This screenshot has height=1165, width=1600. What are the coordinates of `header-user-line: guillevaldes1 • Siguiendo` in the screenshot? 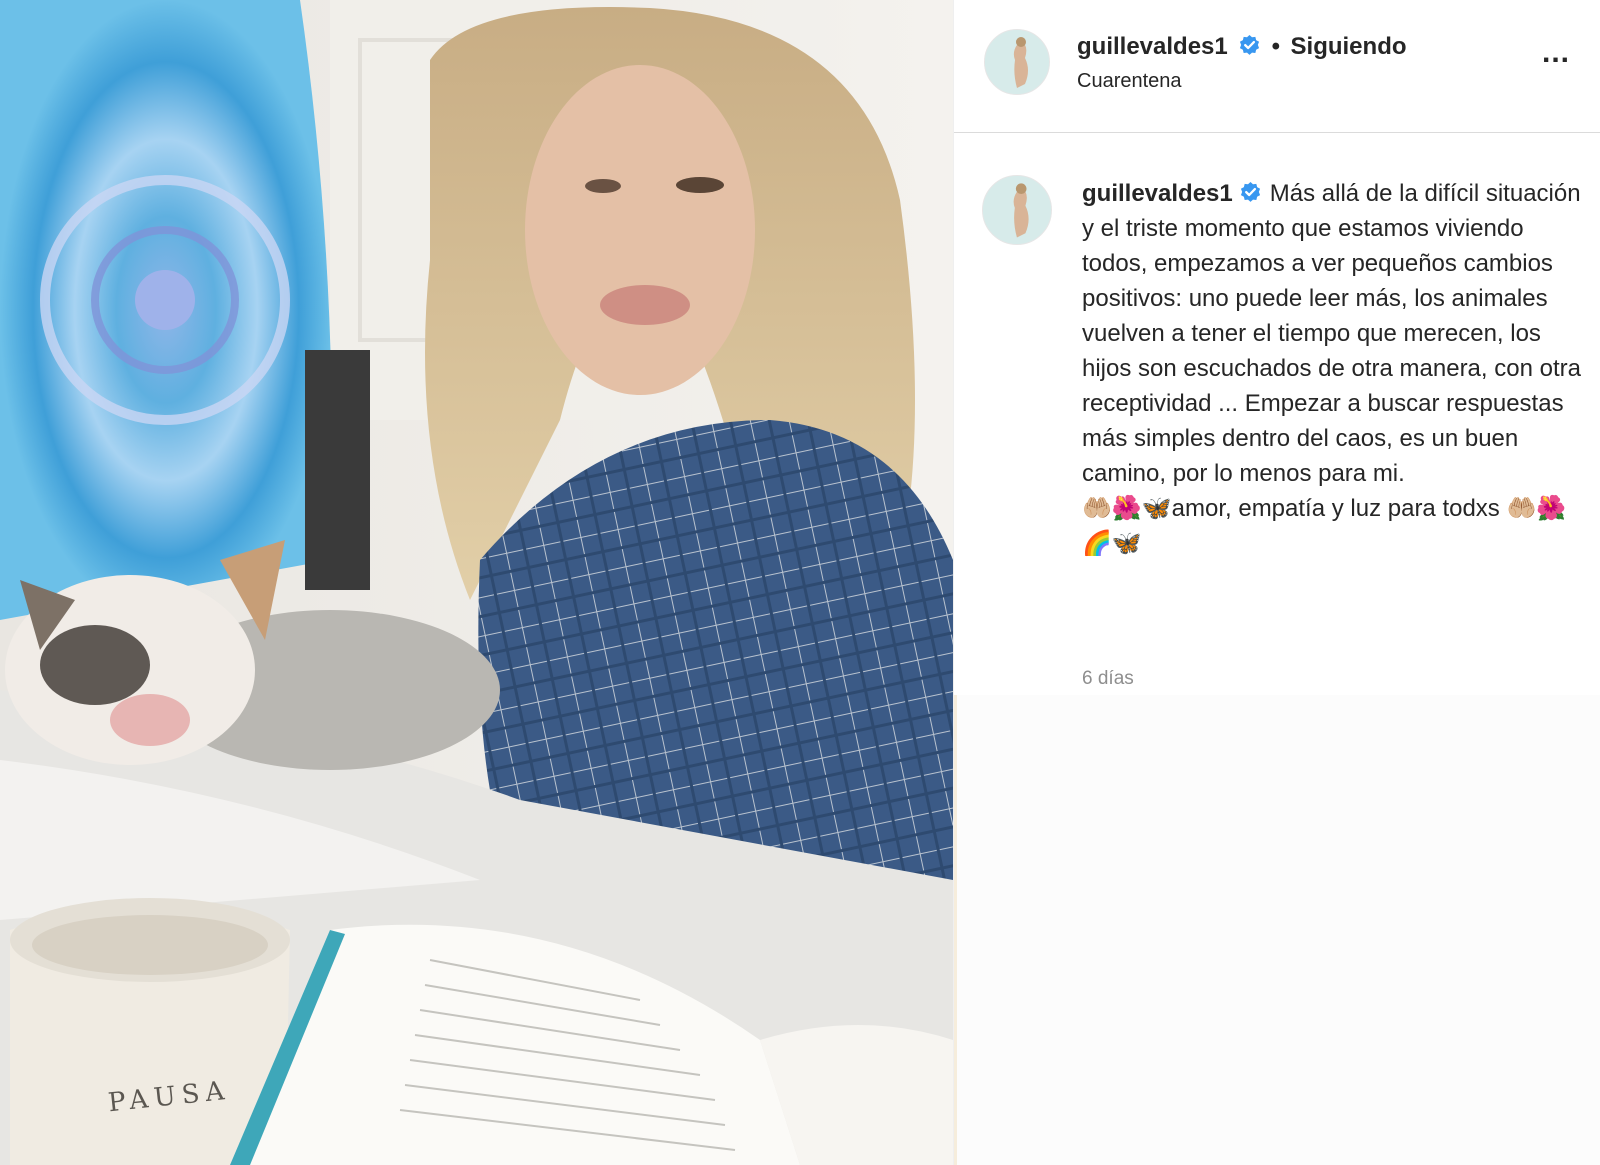 It's located at (1242, 47).